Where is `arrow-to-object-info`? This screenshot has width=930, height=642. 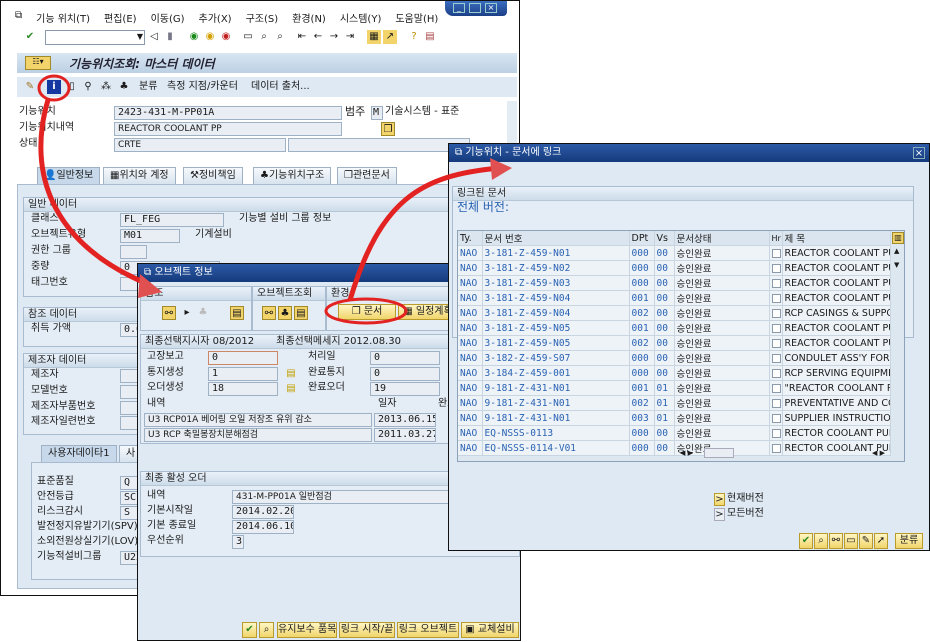
arrow-to-object-info is located at coordinates (94, 193).